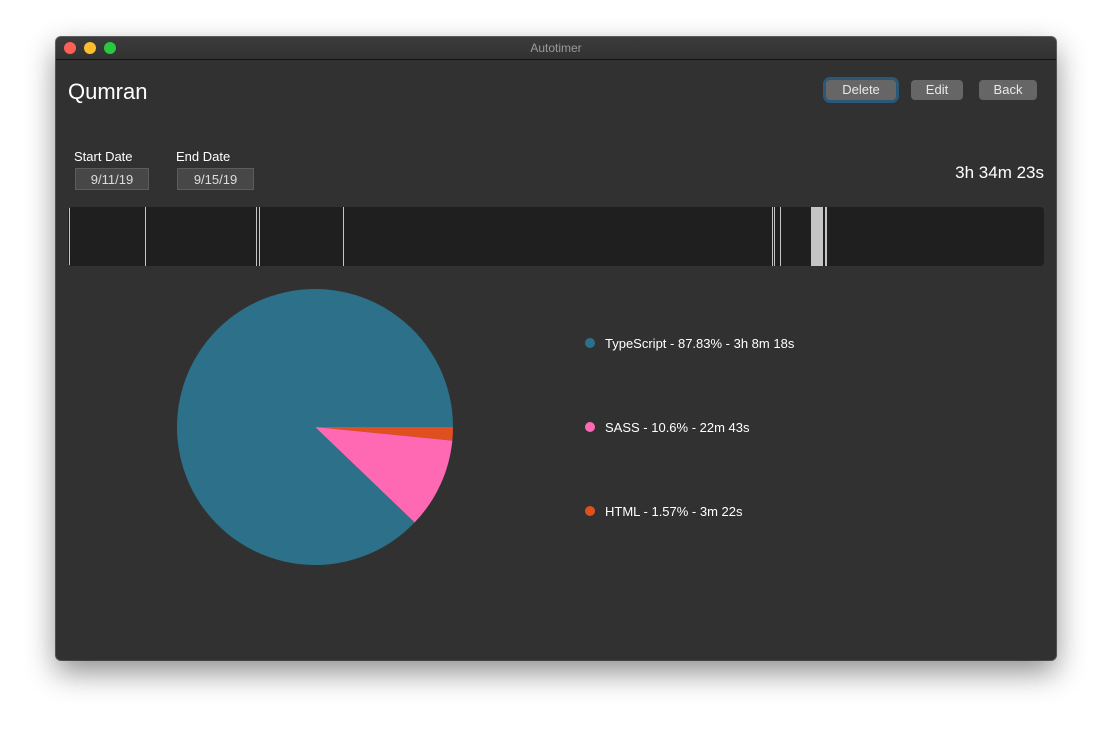 The width and height of the screenshot is (1112, 734). I want to click on language-pie-chart, so click(315, 427).